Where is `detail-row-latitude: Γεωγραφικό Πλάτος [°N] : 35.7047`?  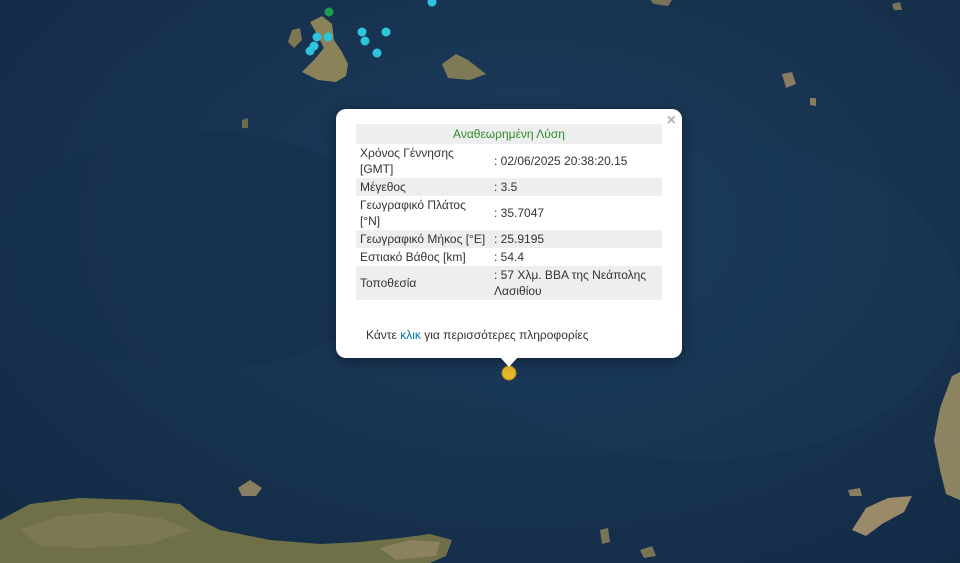
detail-row-latitude: Γεωγραφικό Πλάτος [°N] : 35.7047 is located at coordinates (509, 213).